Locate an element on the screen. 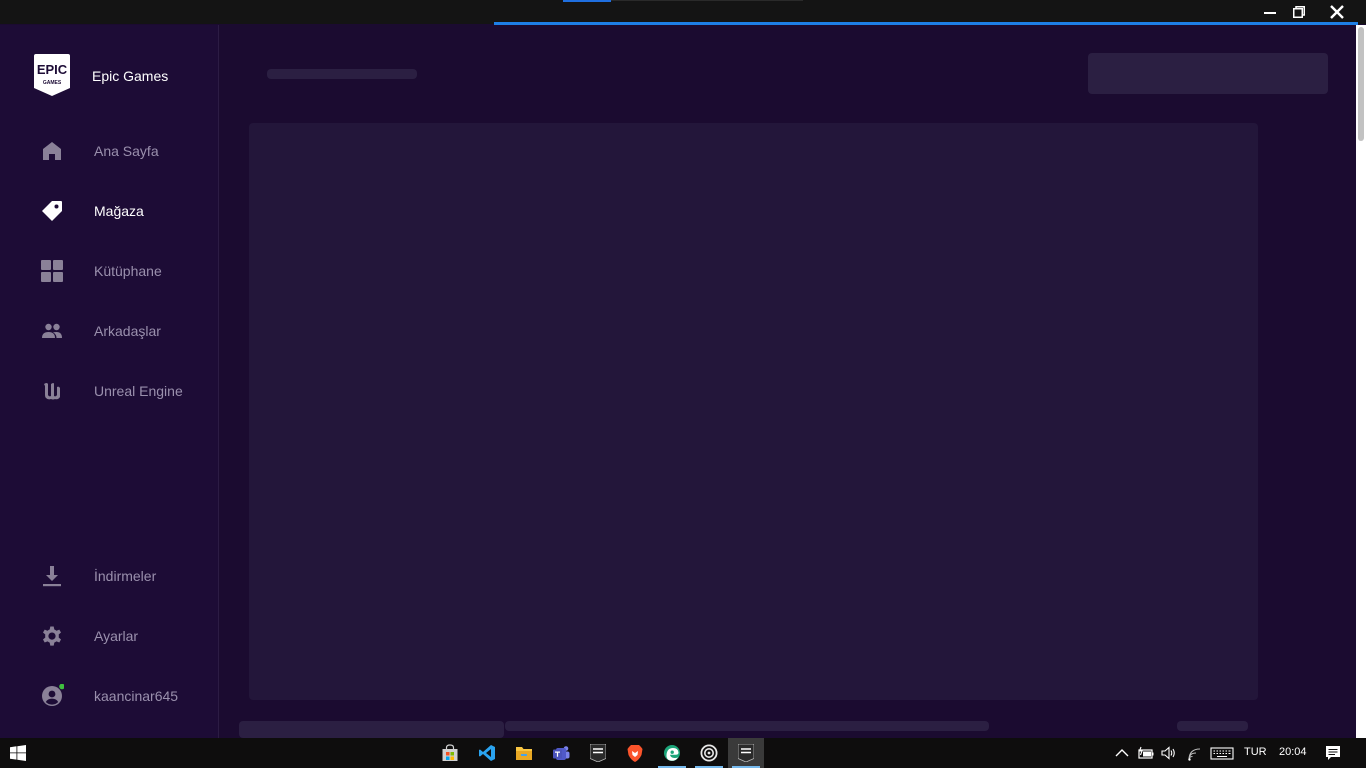 Image resolution: width=1366 pixels, height=768 pixels. tab-indicator is located at coordinates (707, 0).